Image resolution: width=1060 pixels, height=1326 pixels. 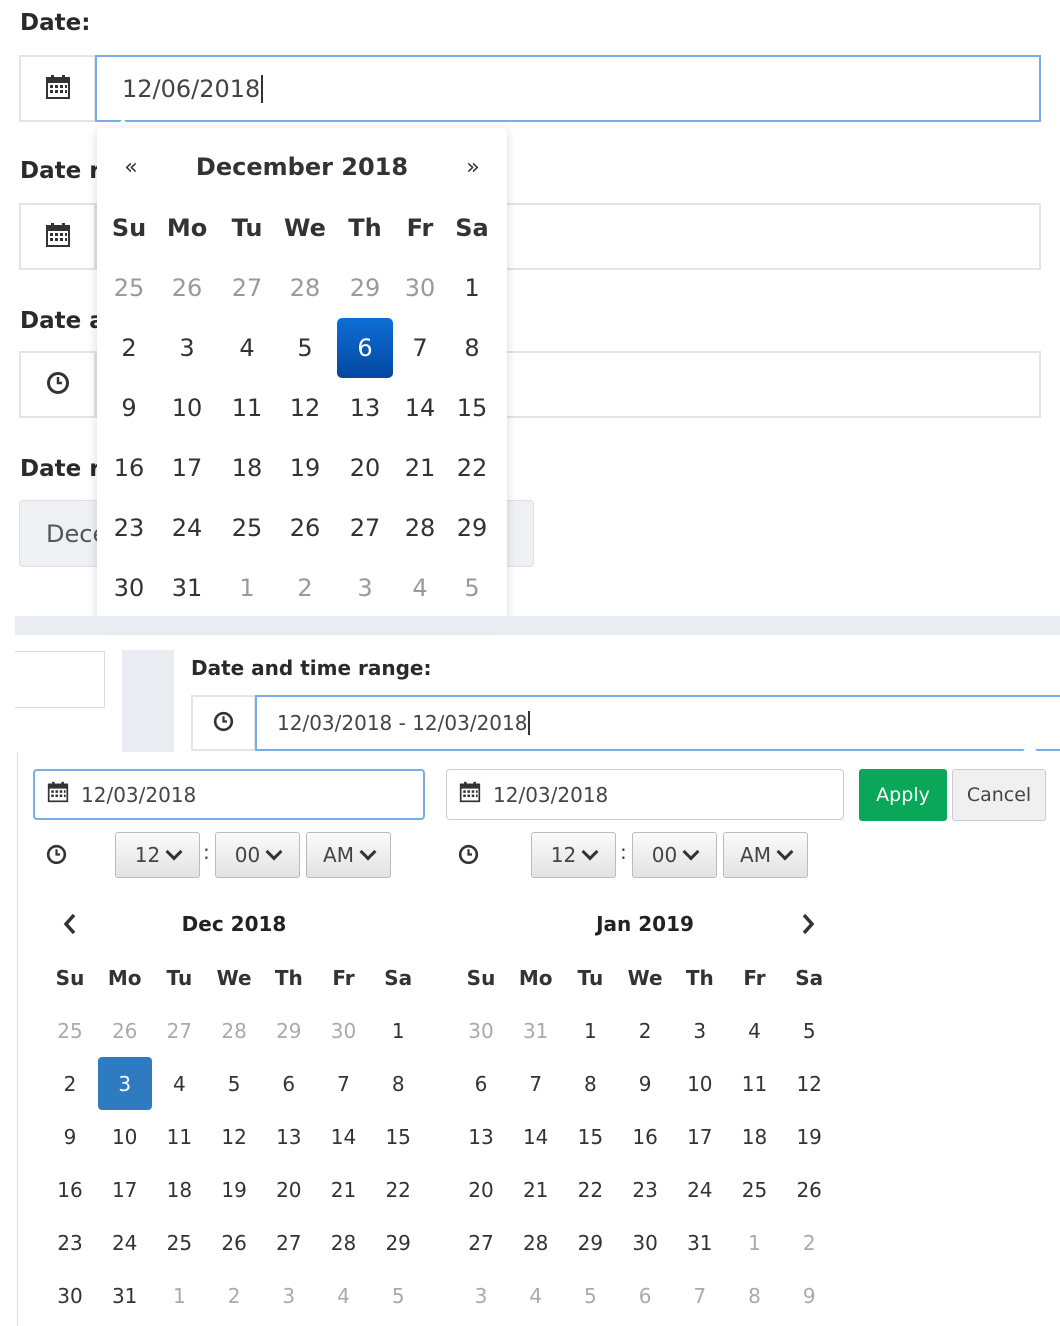 I want to click on end-ampm-select: AM, so click(x=765, y=855).